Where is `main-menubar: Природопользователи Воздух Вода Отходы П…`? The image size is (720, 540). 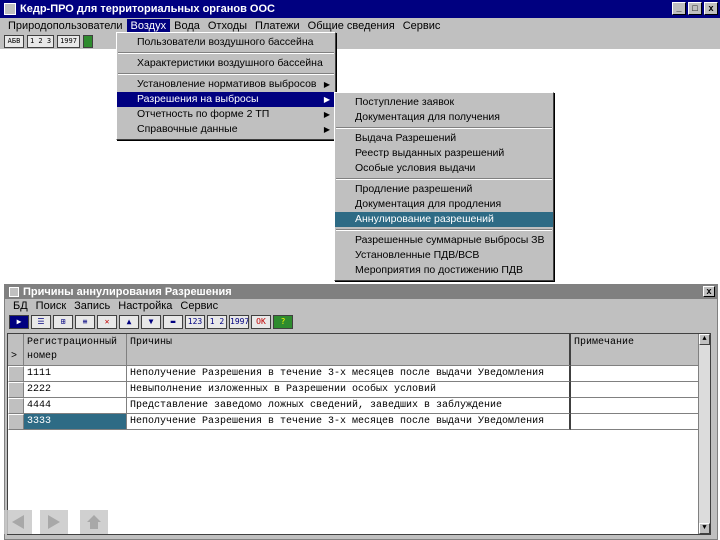
main-menubar: Природопользователи Воздух Вода Отходы П… is located at coordinates (360, 25).